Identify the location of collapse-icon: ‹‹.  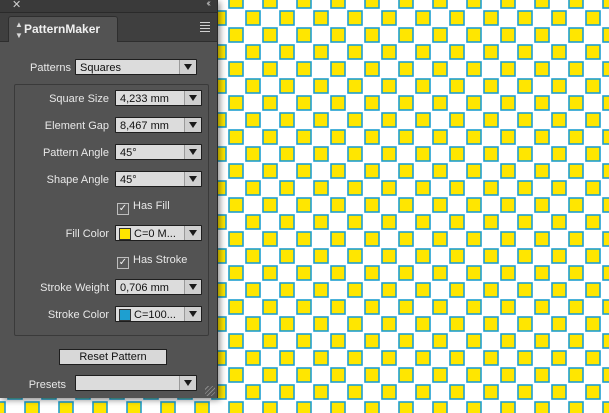
(208, 4).